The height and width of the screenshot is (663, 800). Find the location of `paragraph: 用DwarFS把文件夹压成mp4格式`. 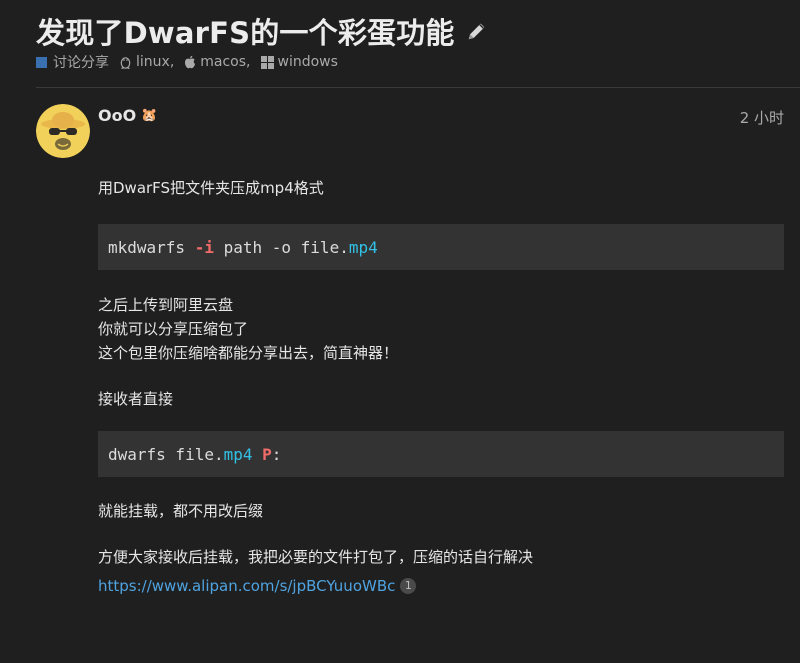

paragraph: 用DwarFS把文件夹压成mp4格式 is located at coordinates (211, 188).